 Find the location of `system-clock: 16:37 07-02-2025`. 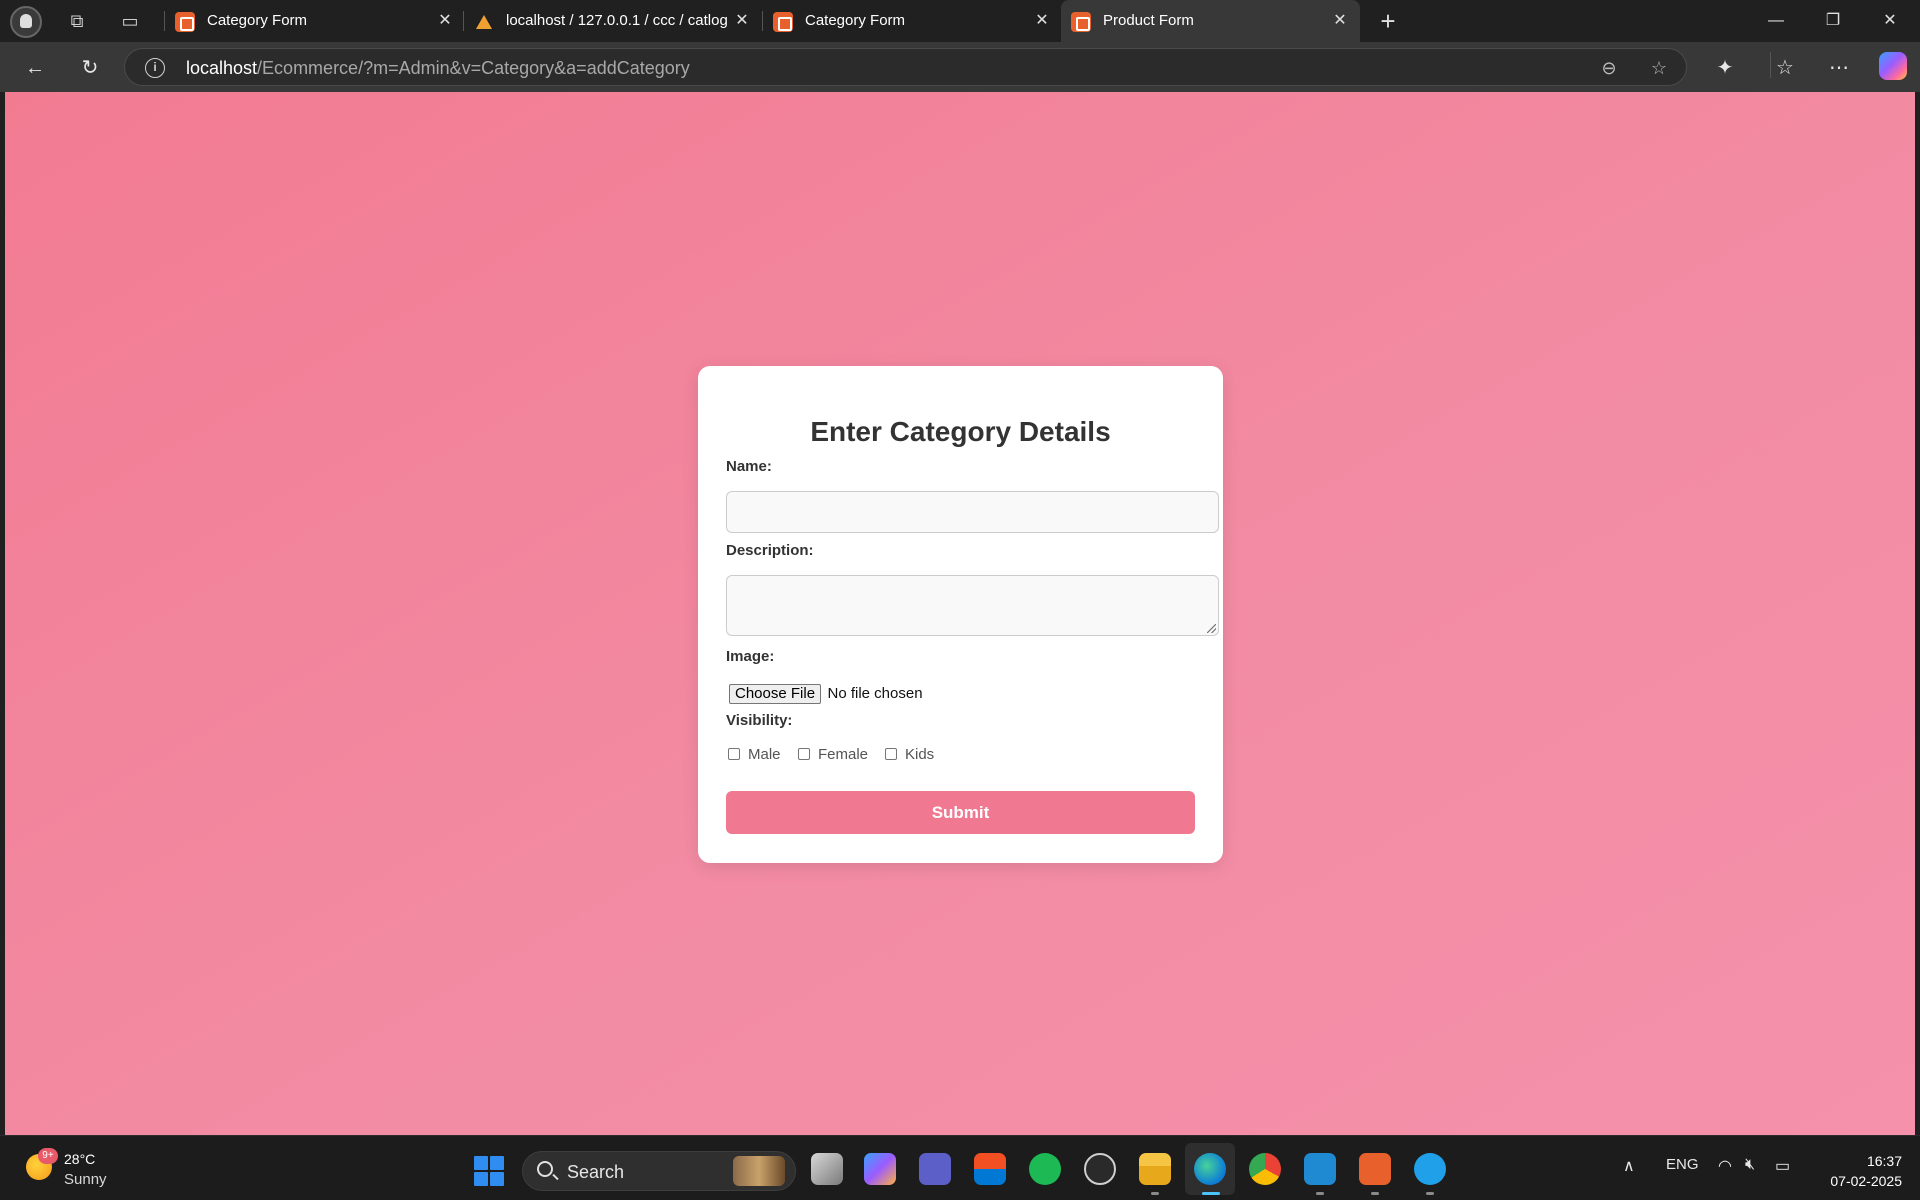

system-clock: 16:37 07-02-2025 is located at coordinates (1857, 1171).